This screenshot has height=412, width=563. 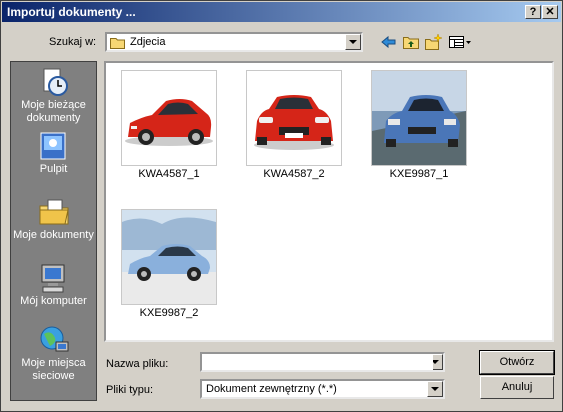 I want to click on views-button, so click(x=460, y=42).